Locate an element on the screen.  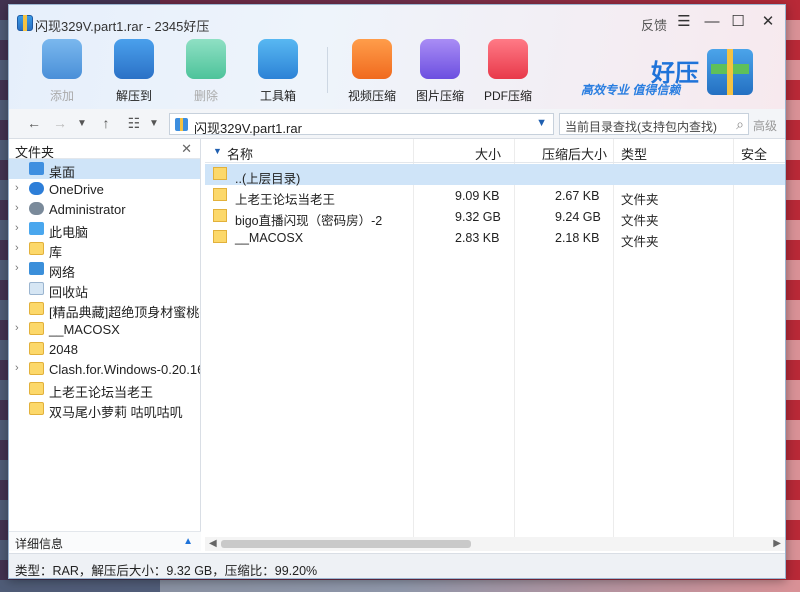
image-compress-label: 图片压缩 is located at coordinates (439, 96).